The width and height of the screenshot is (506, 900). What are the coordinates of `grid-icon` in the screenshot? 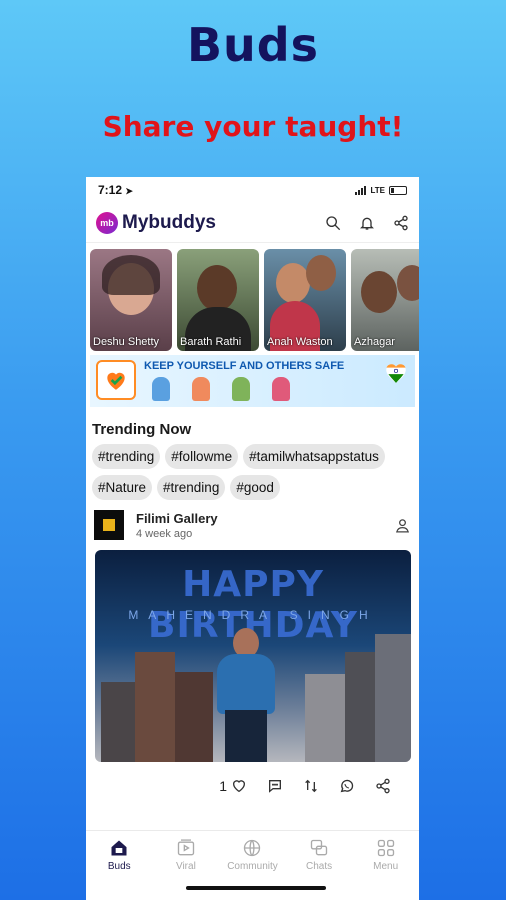 It's located at (385, 847).